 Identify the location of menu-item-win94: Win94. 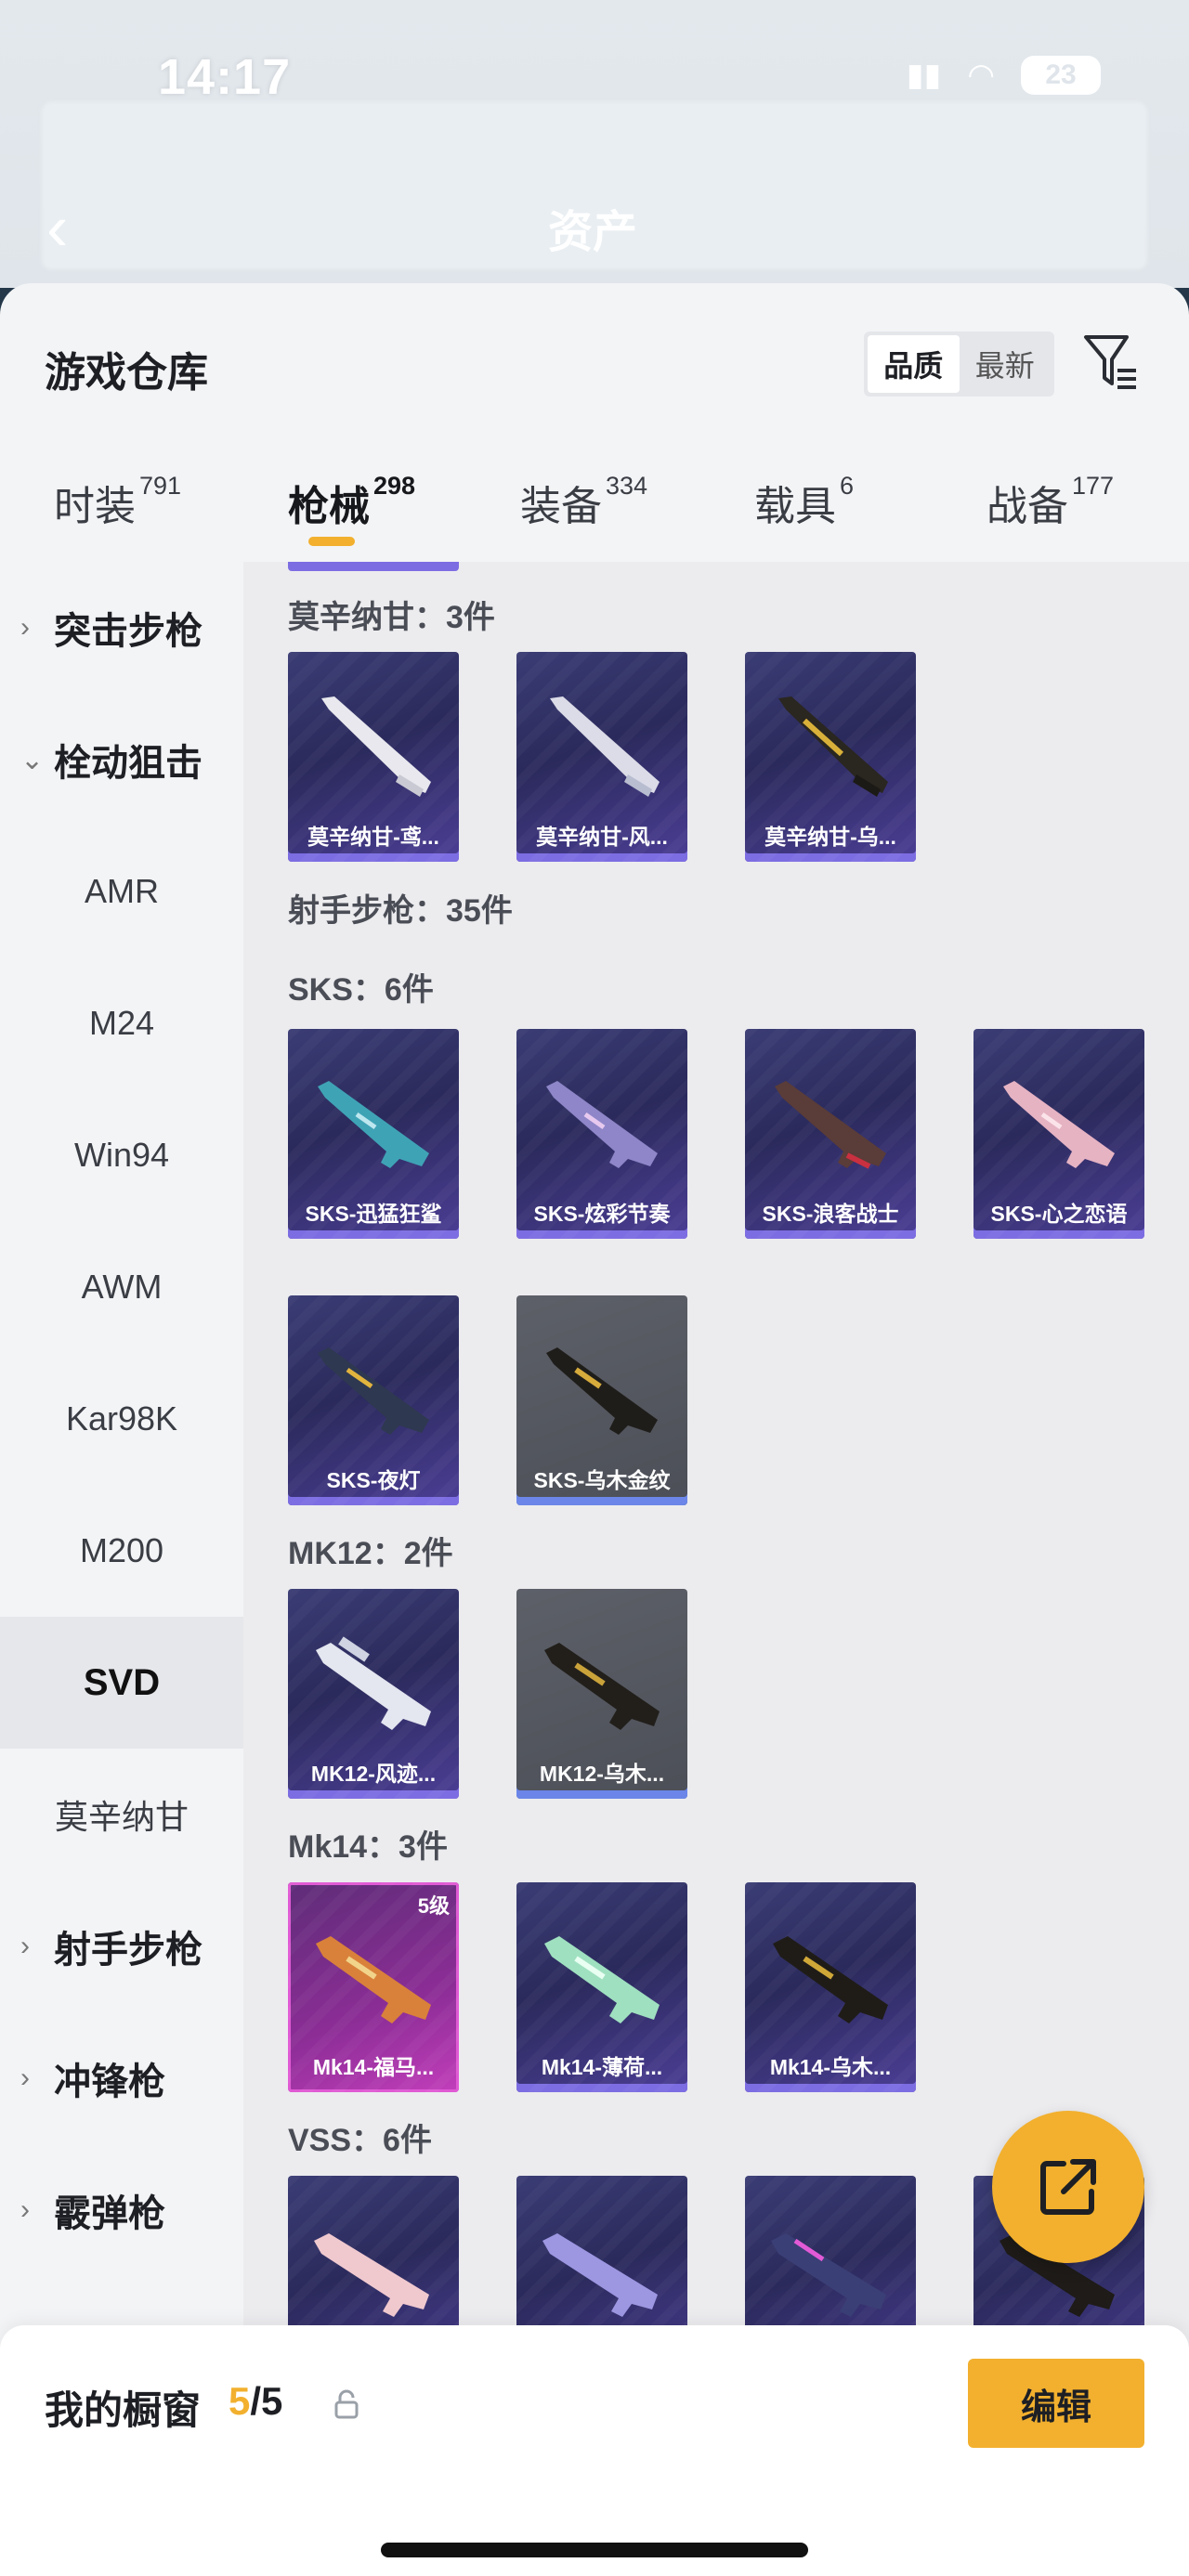
(122, 1155).